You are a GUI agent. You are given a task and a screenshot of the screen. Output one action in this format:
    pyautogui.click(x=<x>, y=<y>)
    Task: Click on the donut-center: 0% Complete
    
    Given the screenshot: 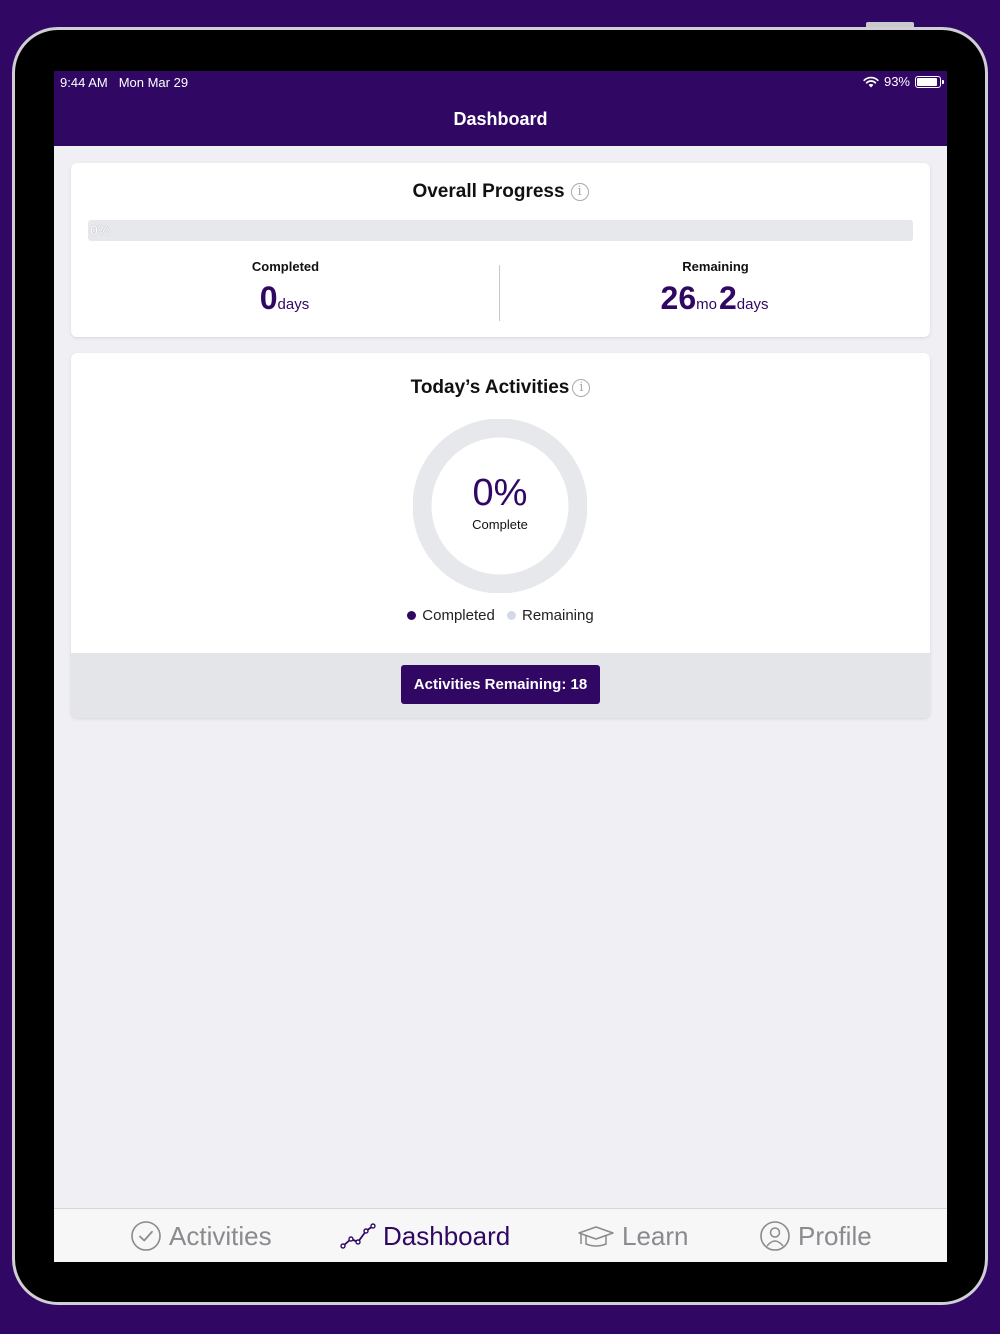 What is the action you would take?
    pyautogui.click(x=500, y=502)
    